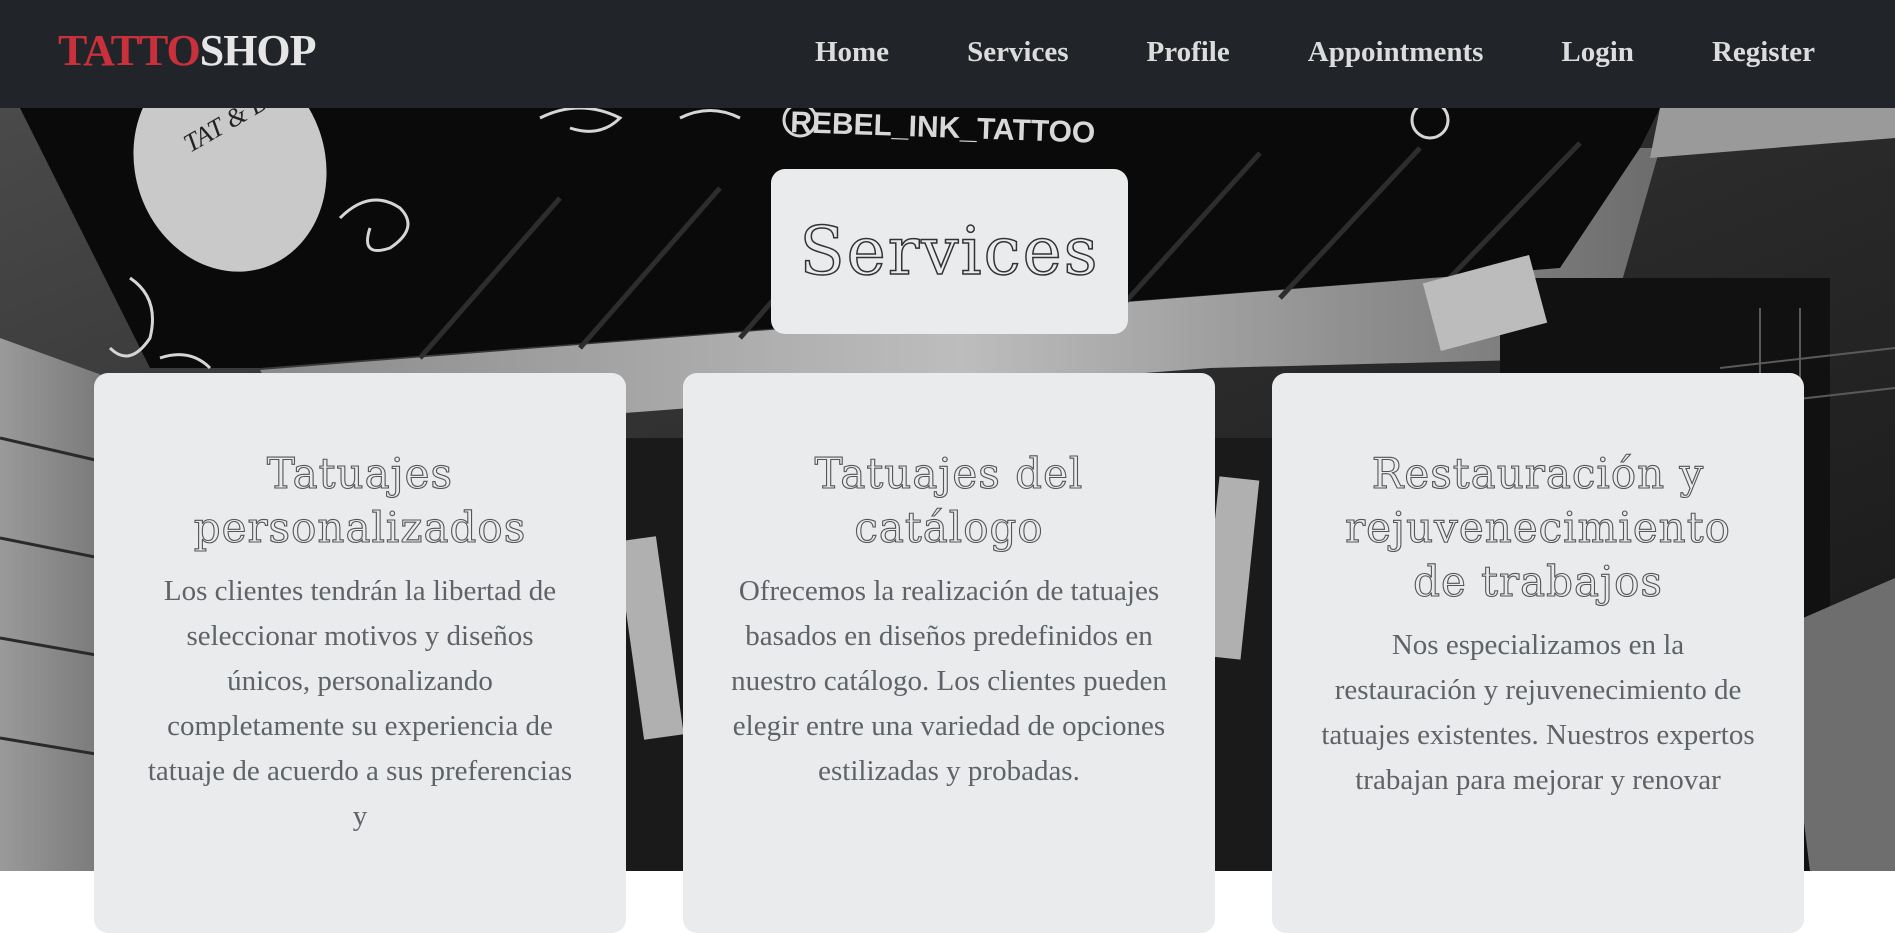 Image resolution: width=1895 pixels, height=933 pixels. Describe the element at coordinates (1597, 52) in the screenshot. I see `nav-link-login: Login` at that location.